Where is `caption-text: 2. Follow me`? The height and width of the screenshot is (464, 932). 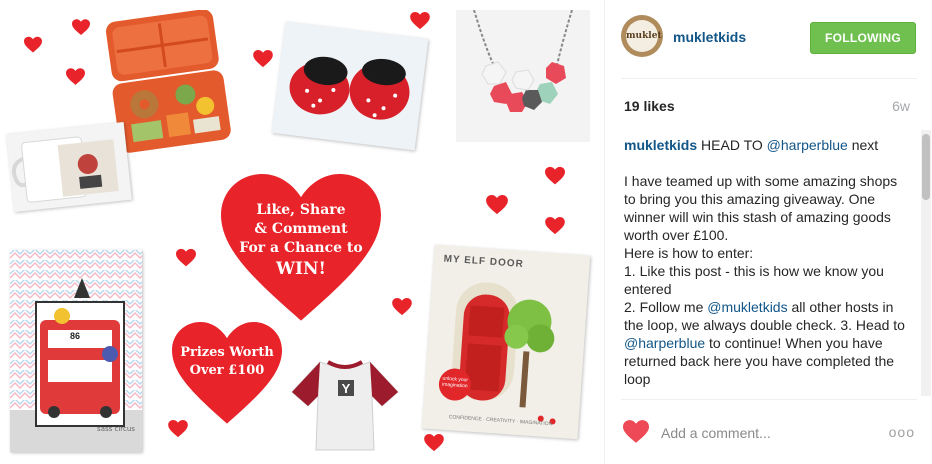
caption-text: 2. Follow me is located at coordinates (666, 307).